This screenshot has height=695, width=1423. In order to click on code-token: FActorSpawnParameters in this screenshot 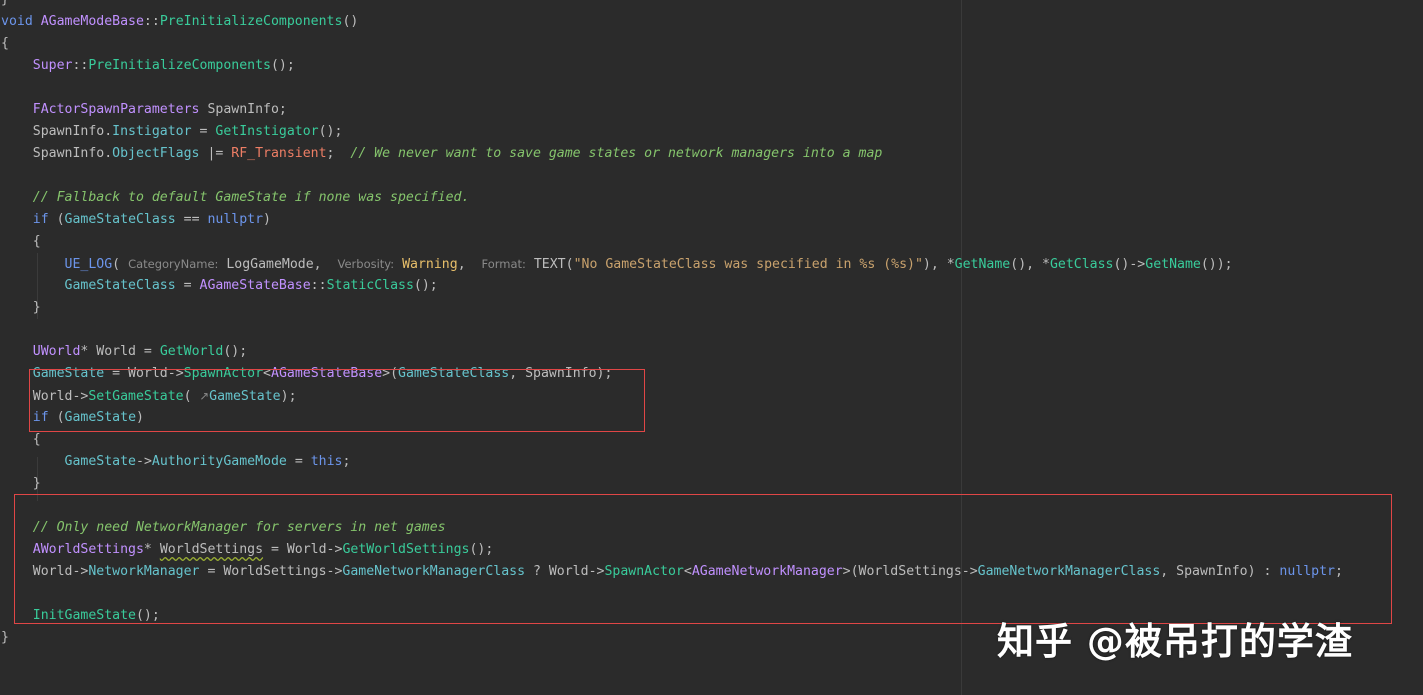, I will do `click(116, 109)`.